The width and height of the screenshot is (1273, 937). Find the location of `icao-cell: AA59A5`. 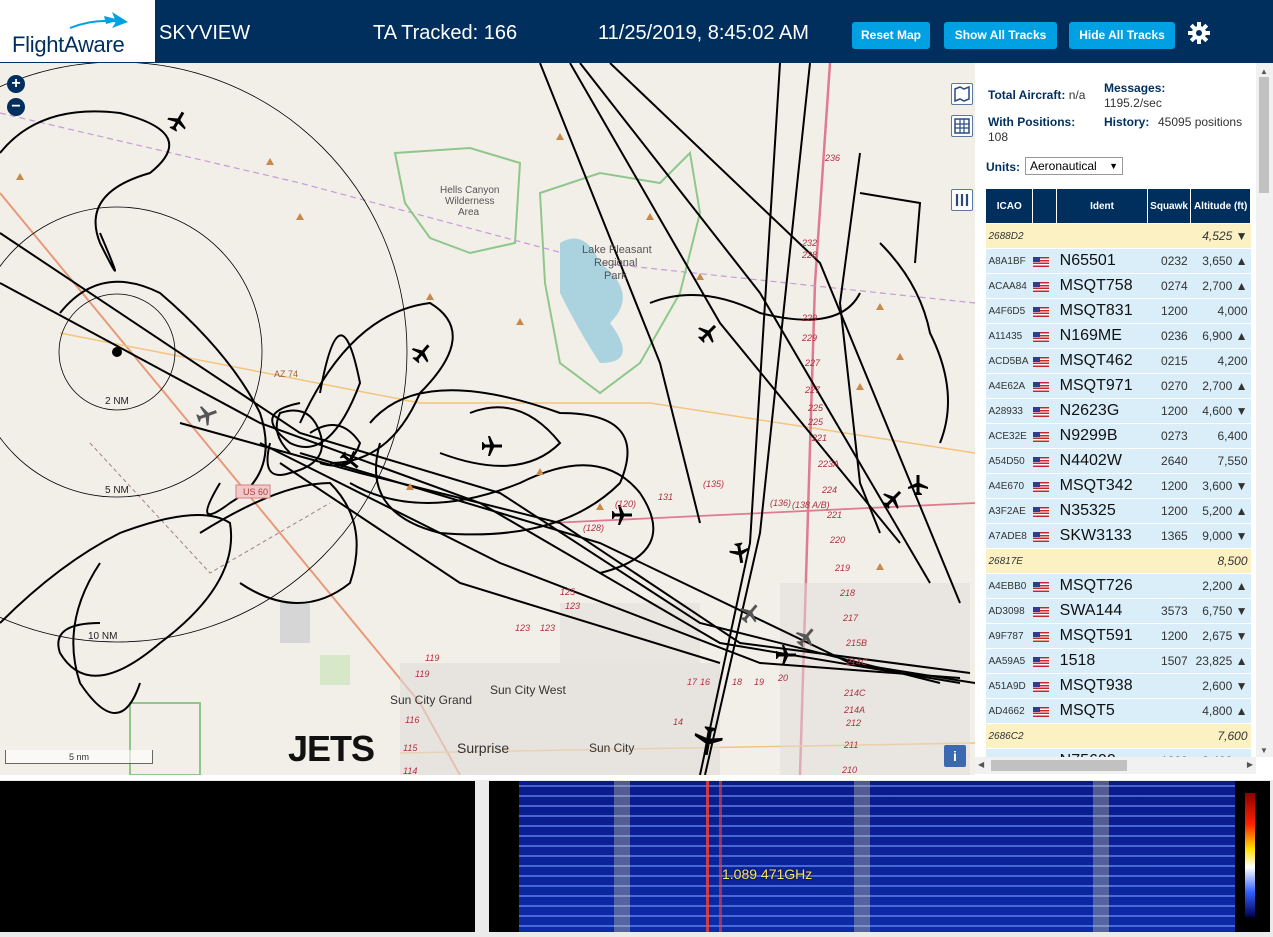

icao-cell: AA59A5 is located at coordinates (1009, 661).